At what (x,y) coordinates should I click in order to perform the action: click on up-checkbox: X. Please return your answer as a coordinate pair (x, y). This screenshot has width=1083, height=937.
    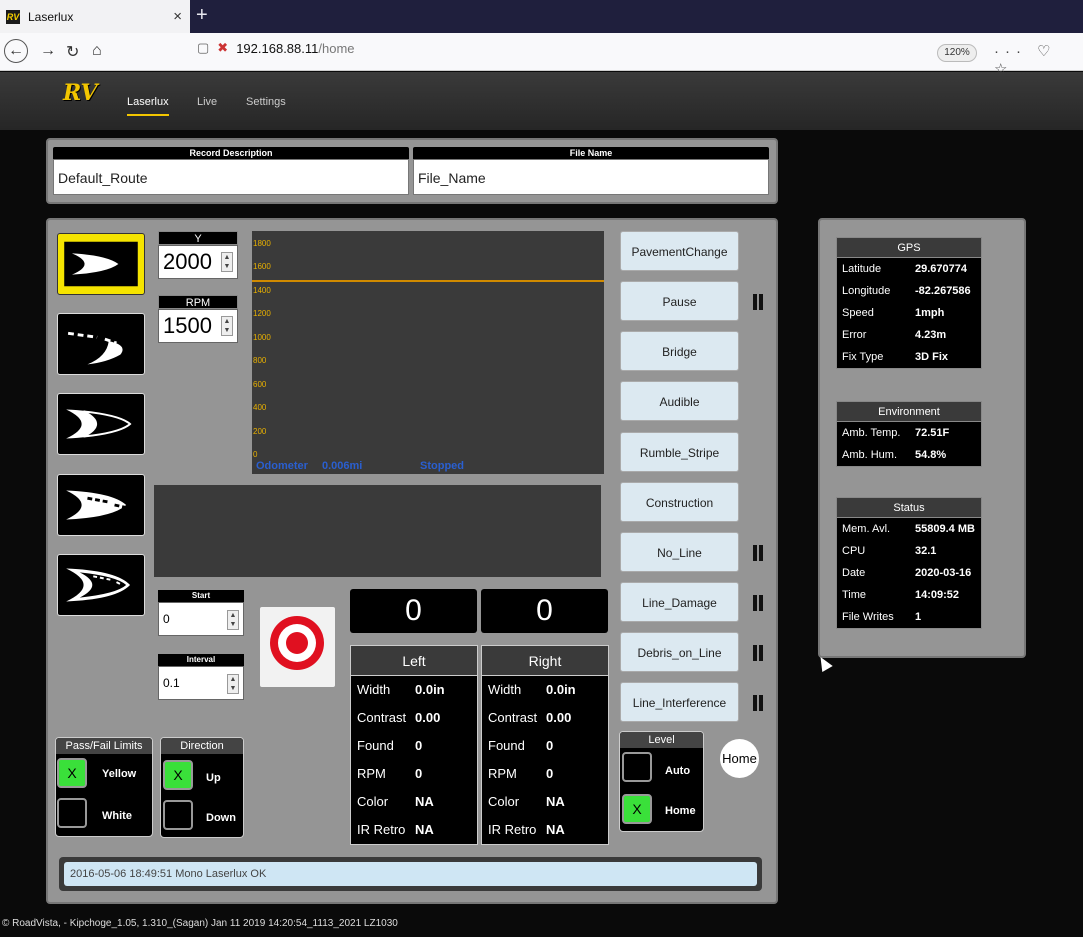
    Looking at the image, I should click on (178, 775).